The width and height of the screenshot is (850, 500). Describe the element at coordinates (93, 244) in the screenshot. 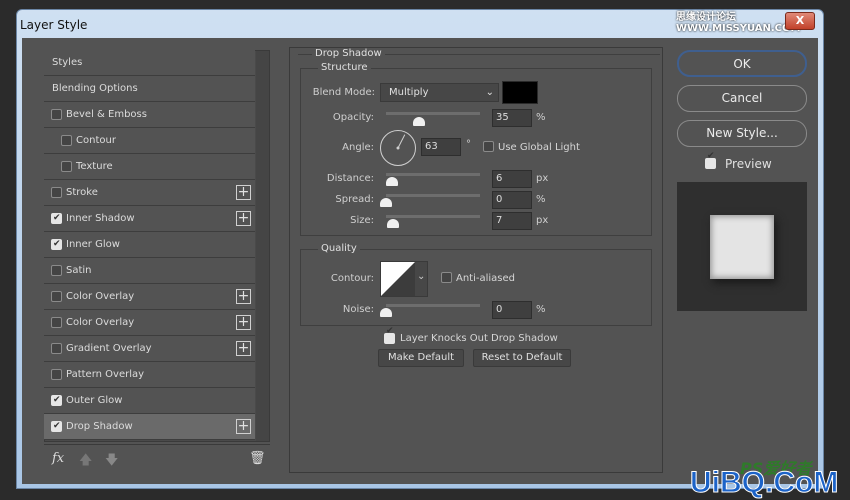

I see `style-label: Inner Glow` at that location.